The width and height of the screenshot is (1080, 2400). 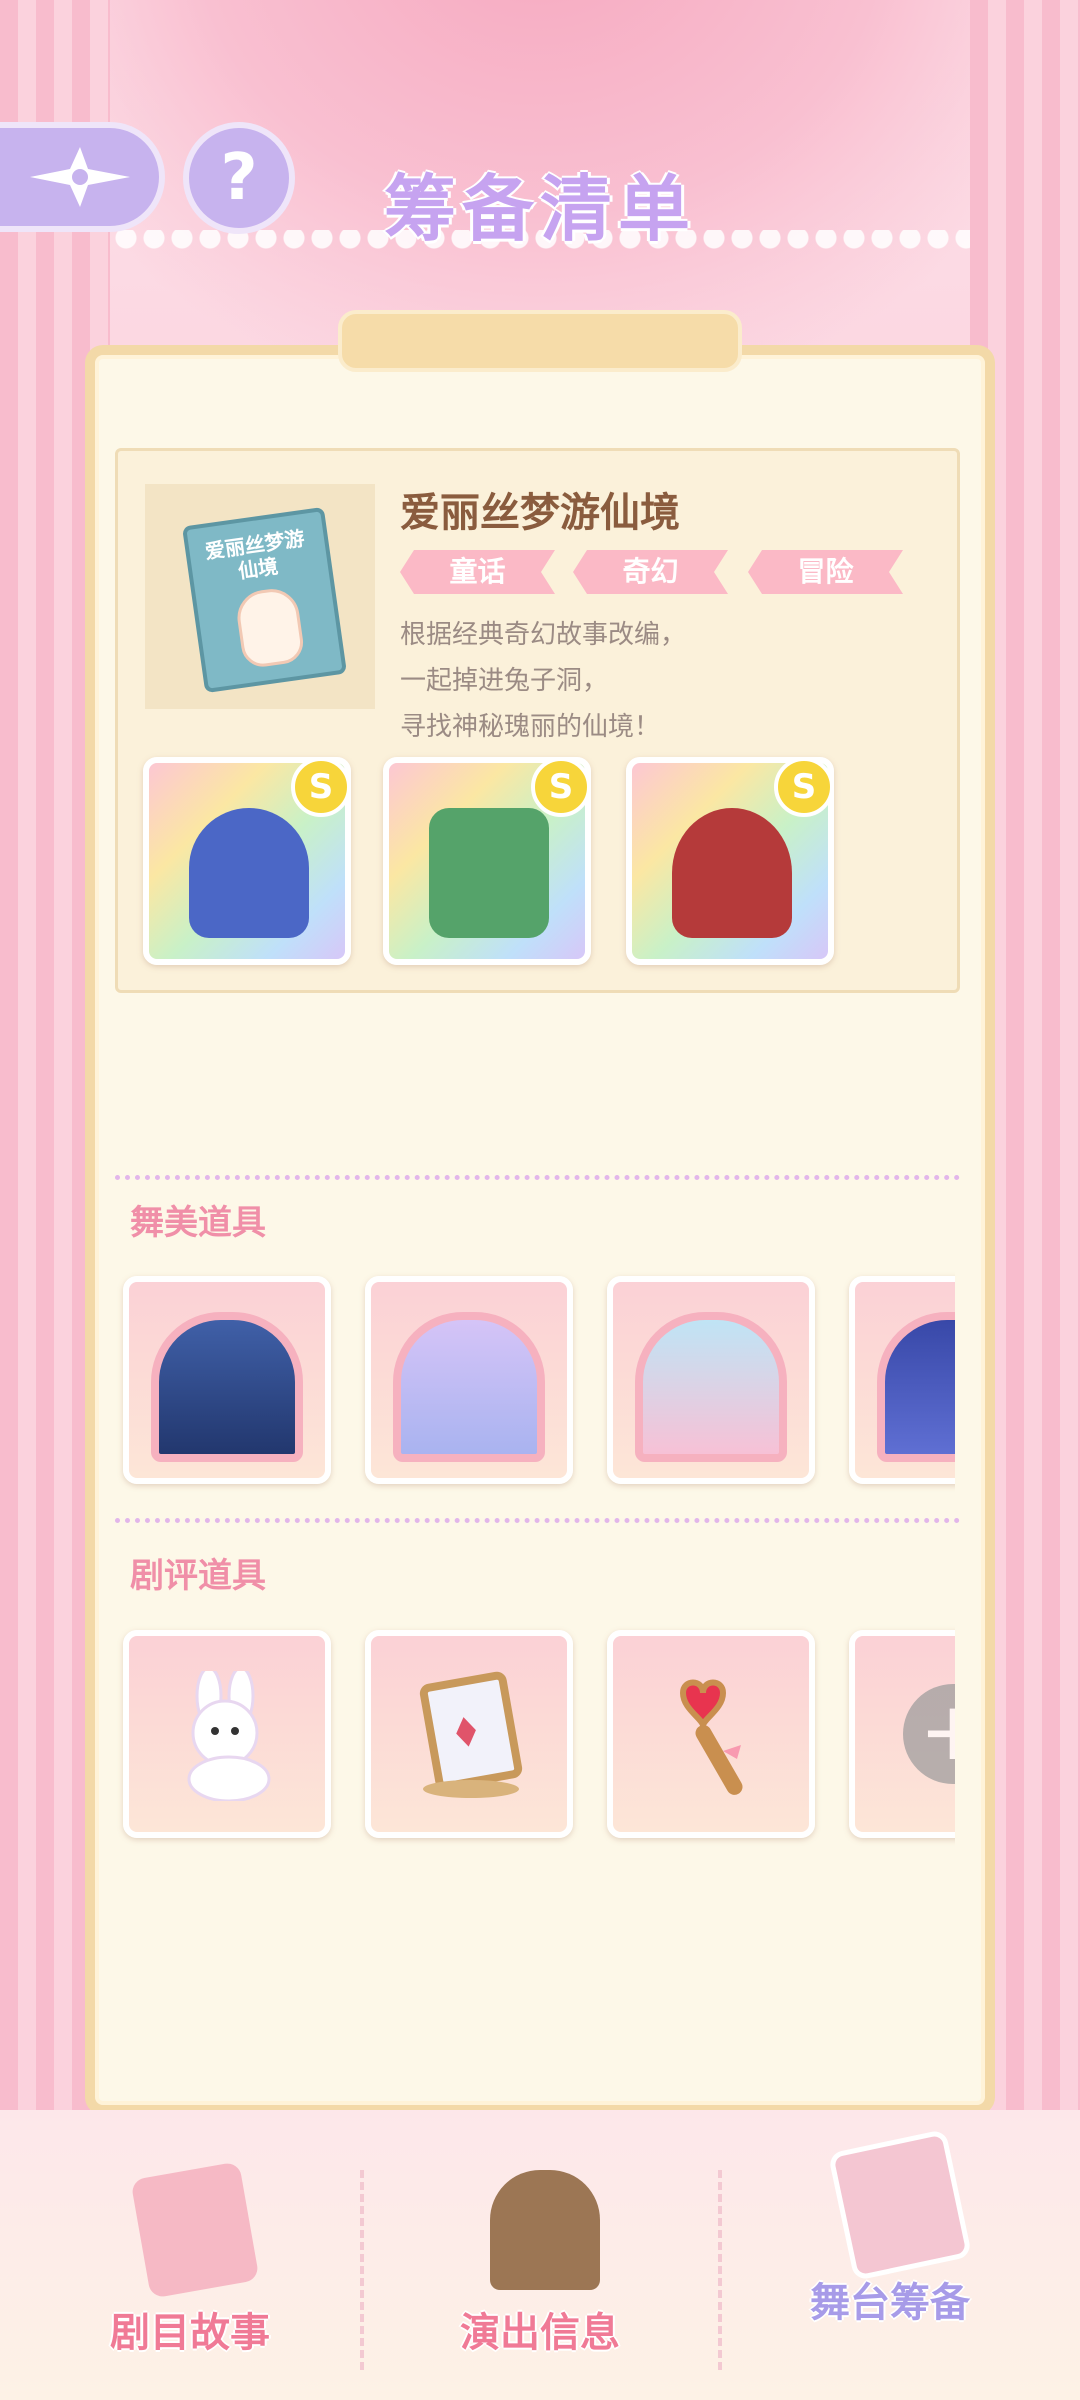 What do you see at coordinates (530, 727) in the screenshot?
I see `book-description-line: 寻找神秘瑰丽的仙境！` at bounding box center [530, 727].